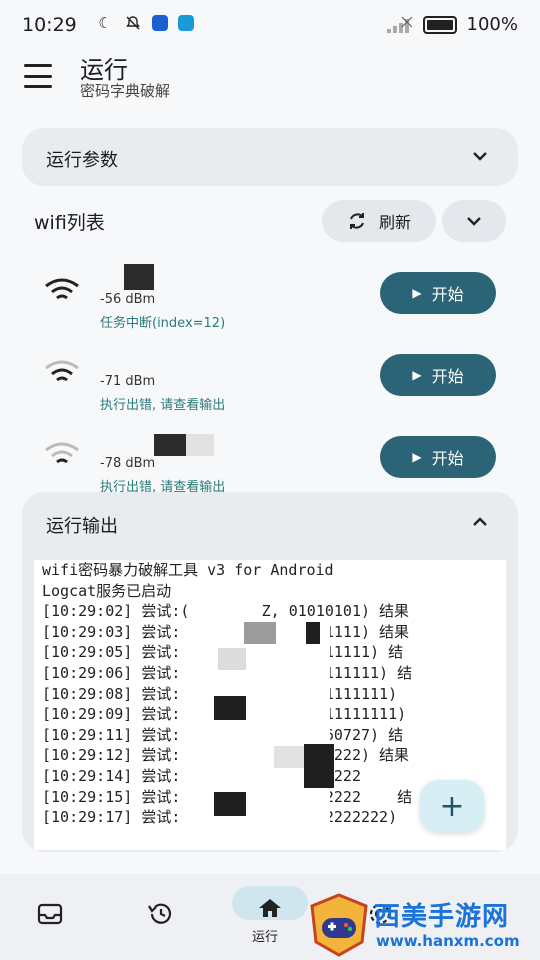 Image resolution: width=540 pixels, height=960 pixels. Describe the element at coordinates (133, 23) in the screenshot. I see `mute-bell-icon` at that location.